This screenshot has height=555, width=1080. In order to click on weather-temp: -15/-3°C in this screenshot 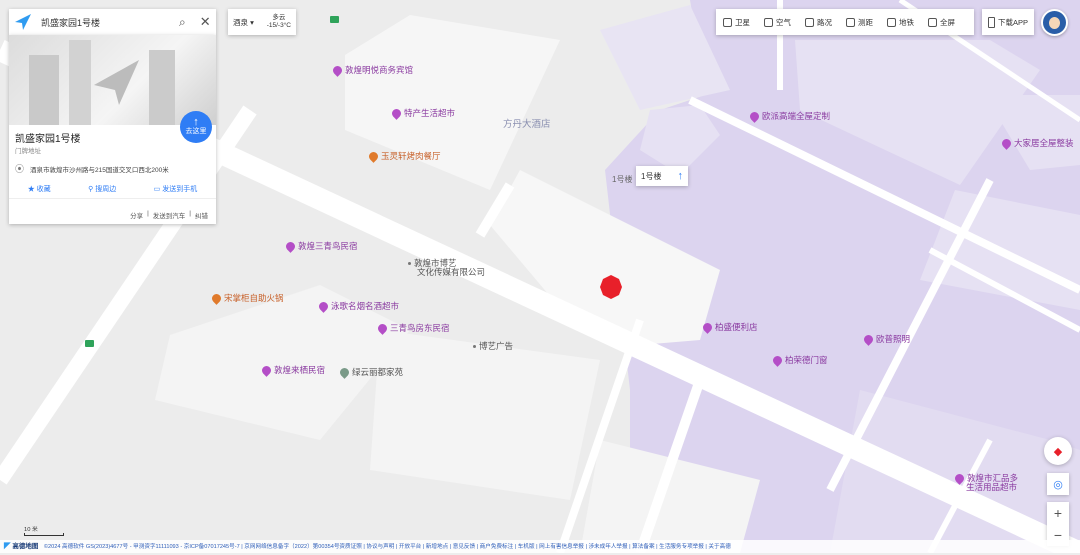, I will do `click(278, 25)`.